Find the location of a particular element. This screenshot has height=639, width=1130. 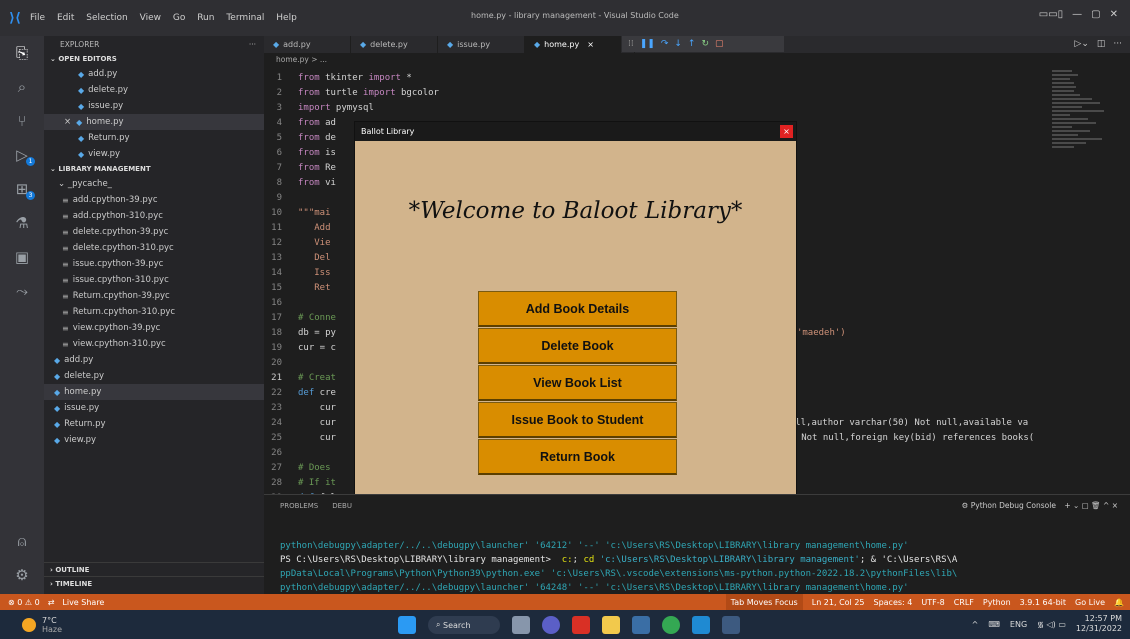

wifi-volume-battery-icons: ᯾ ◁) ▭ is located at coordinates (1051, 624).